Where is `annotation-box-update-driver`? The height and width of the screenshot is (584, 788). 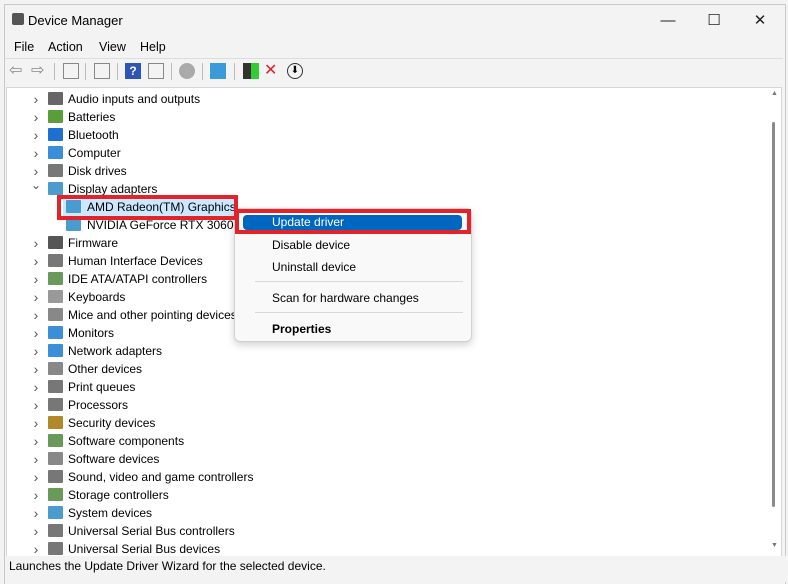 annotation-box-update-driver is located at coordinates (353, 221).